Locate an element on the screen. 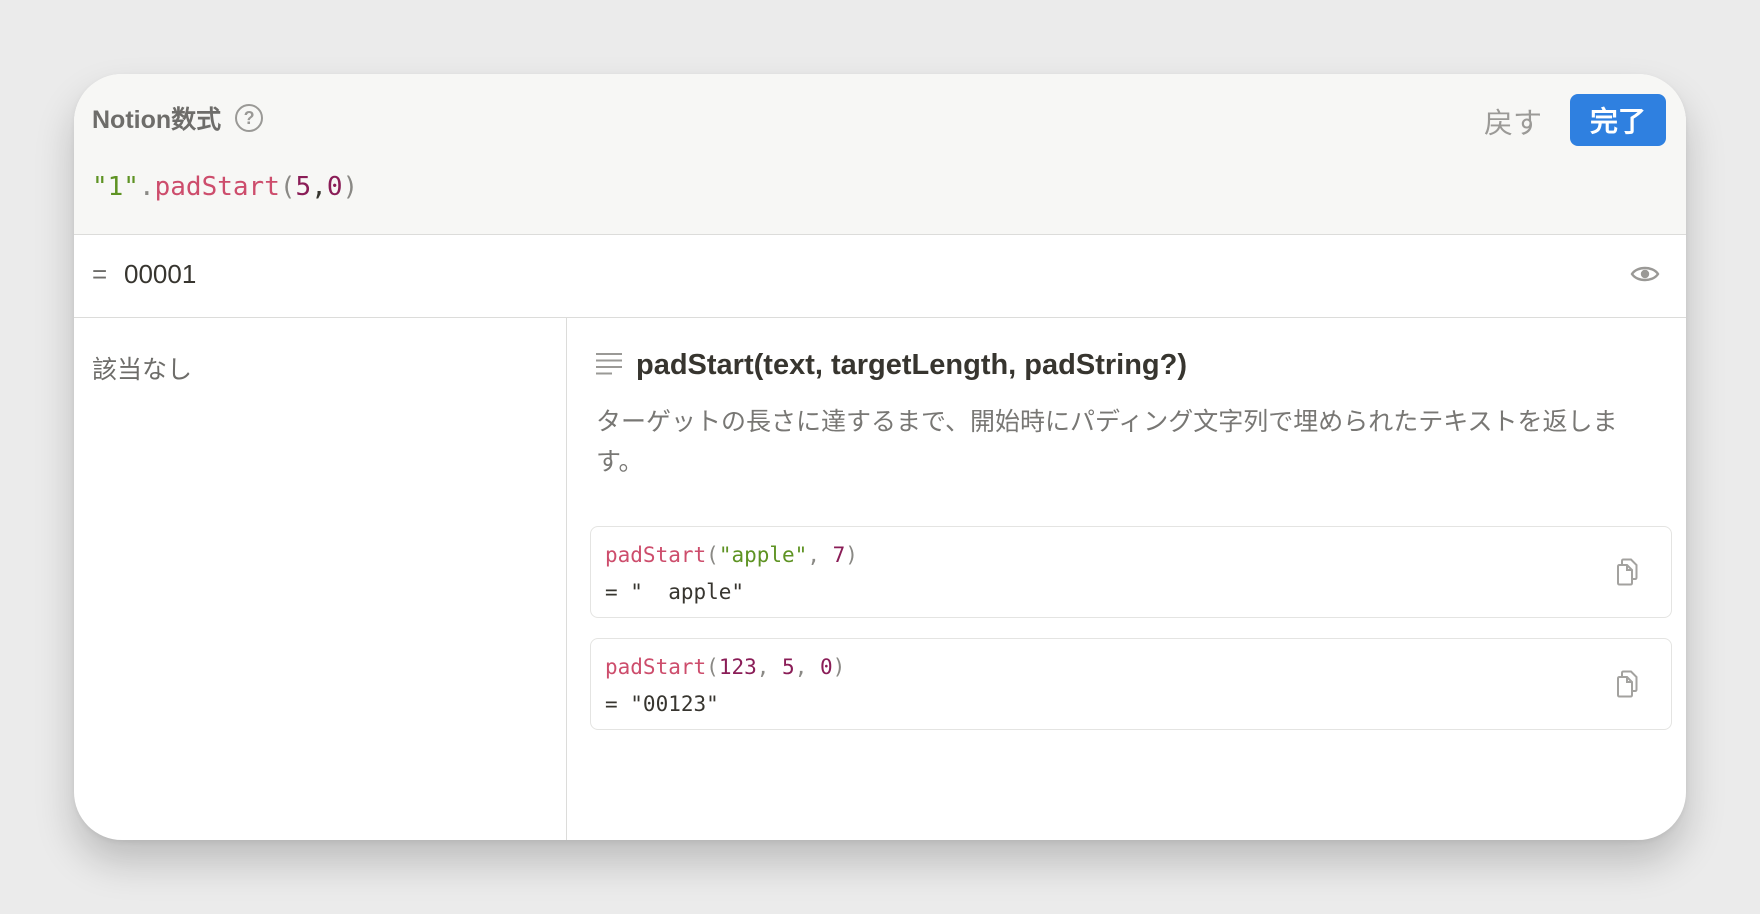  help-icon: ? is located at coordinates (249, 118).